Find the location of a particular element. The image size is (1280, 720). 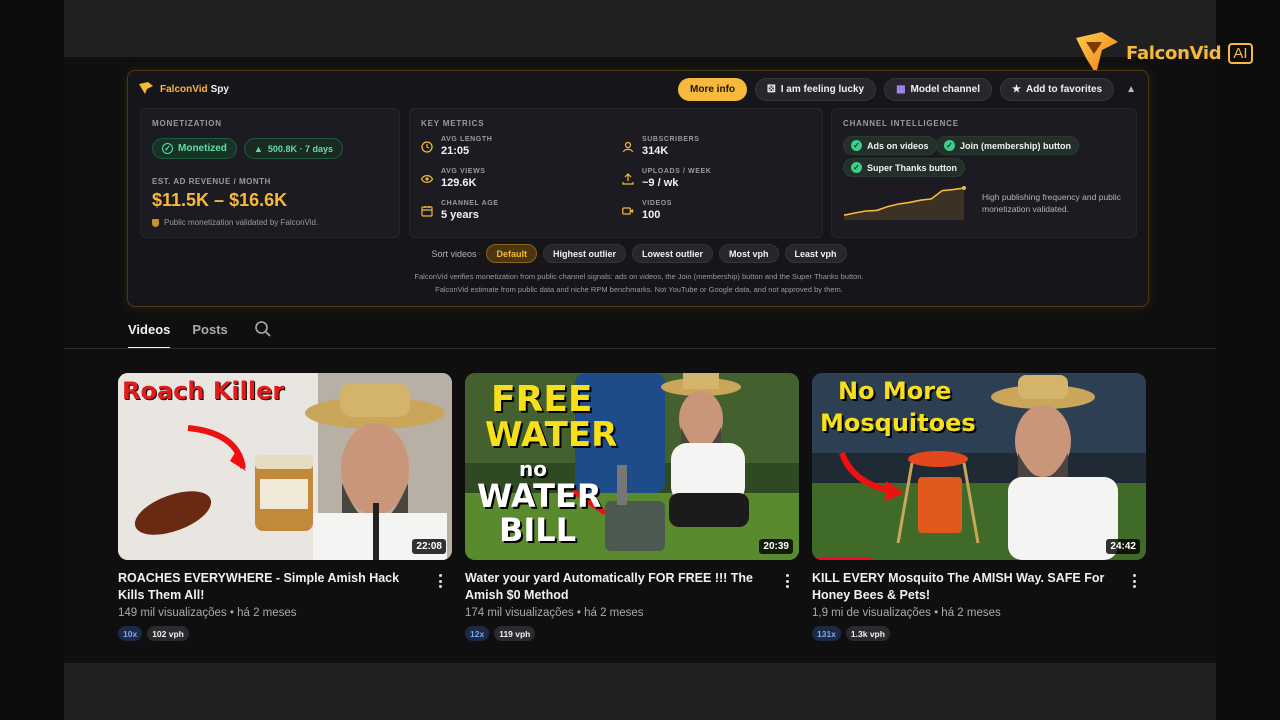

chip-ads-on-videos: ✓ Ads on videos is located at coordinates (890, 145).